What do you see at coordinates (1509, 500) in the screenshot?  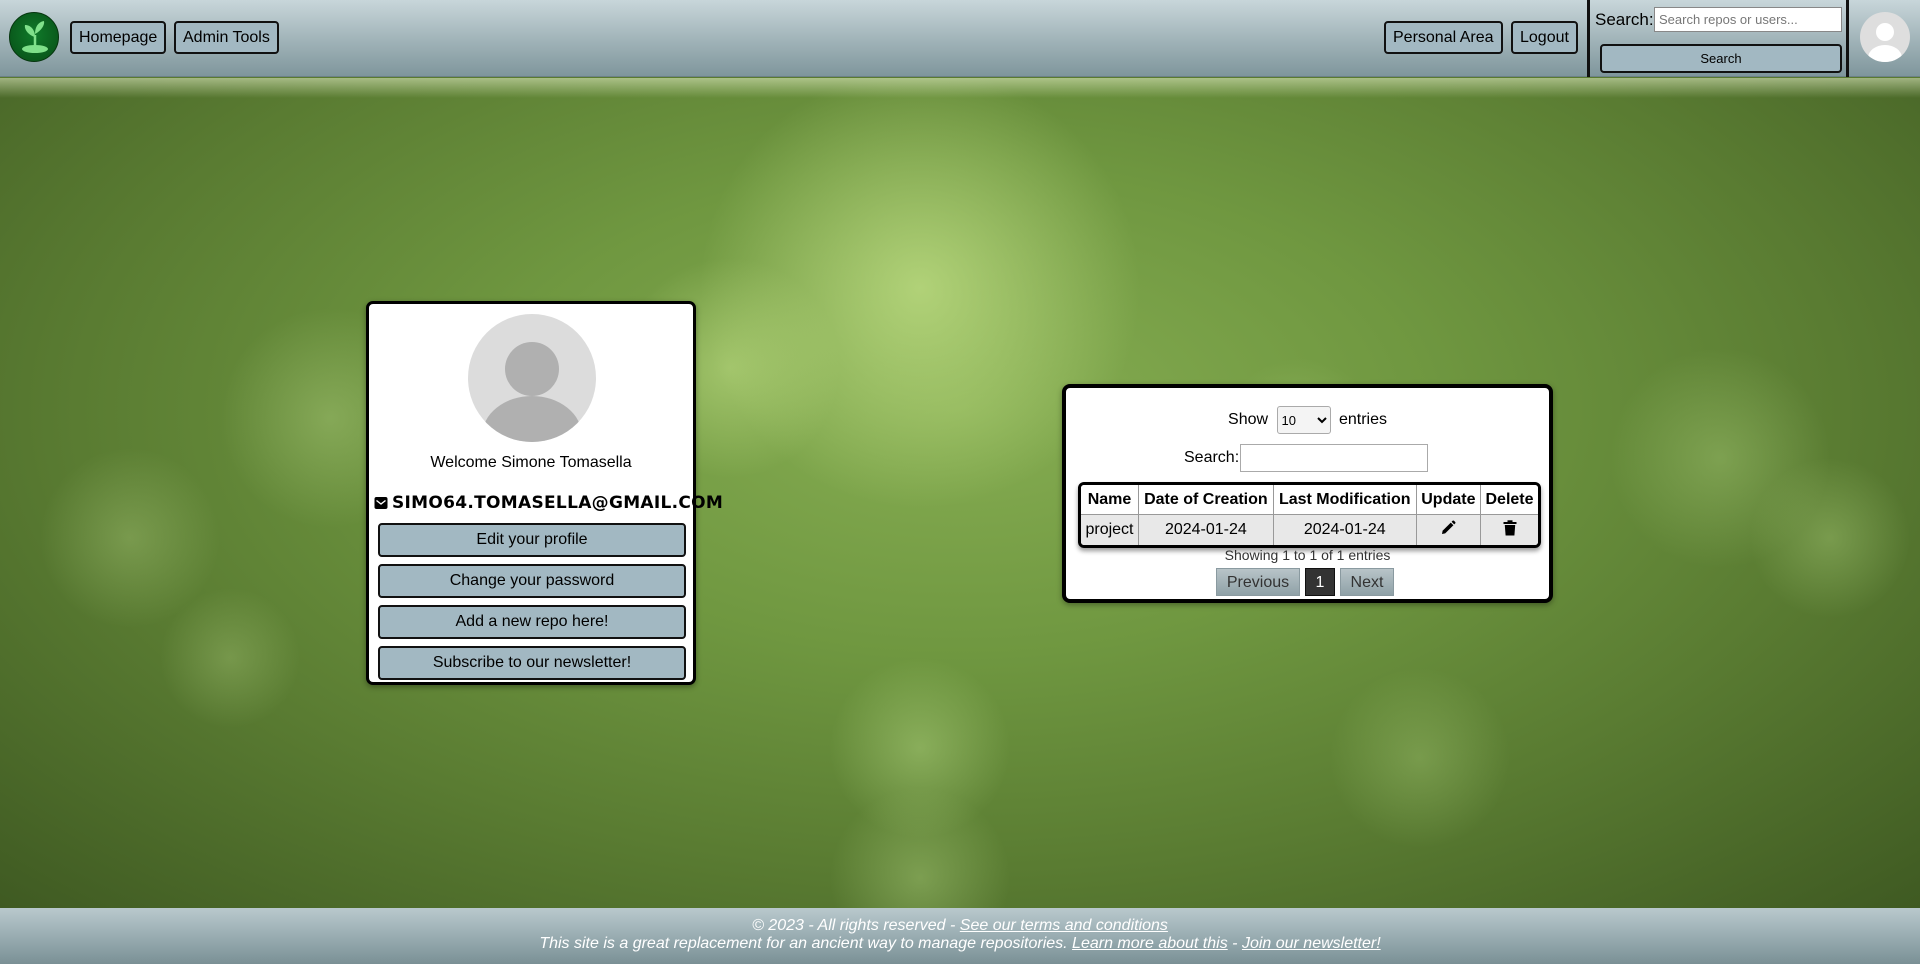 I see `column-header-delete: Delete` at bounding box center [1509, 500].